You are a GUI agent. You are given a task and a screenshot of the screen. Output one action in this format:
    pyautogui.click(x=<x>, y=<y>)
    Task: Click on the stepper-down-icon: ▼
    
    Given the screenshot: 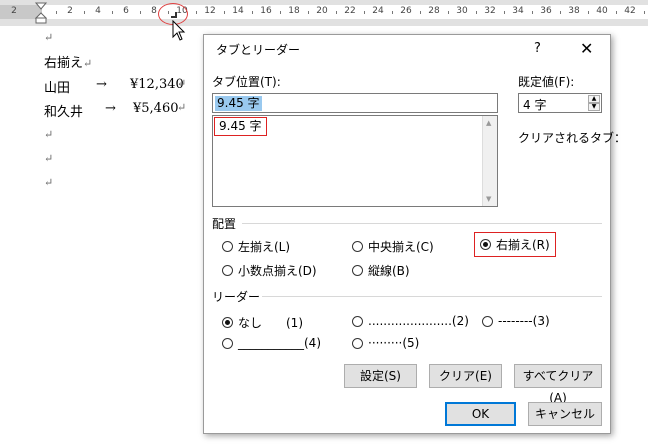 What is the action you would take?
    pyautogui.click(x=594, y=107)
    